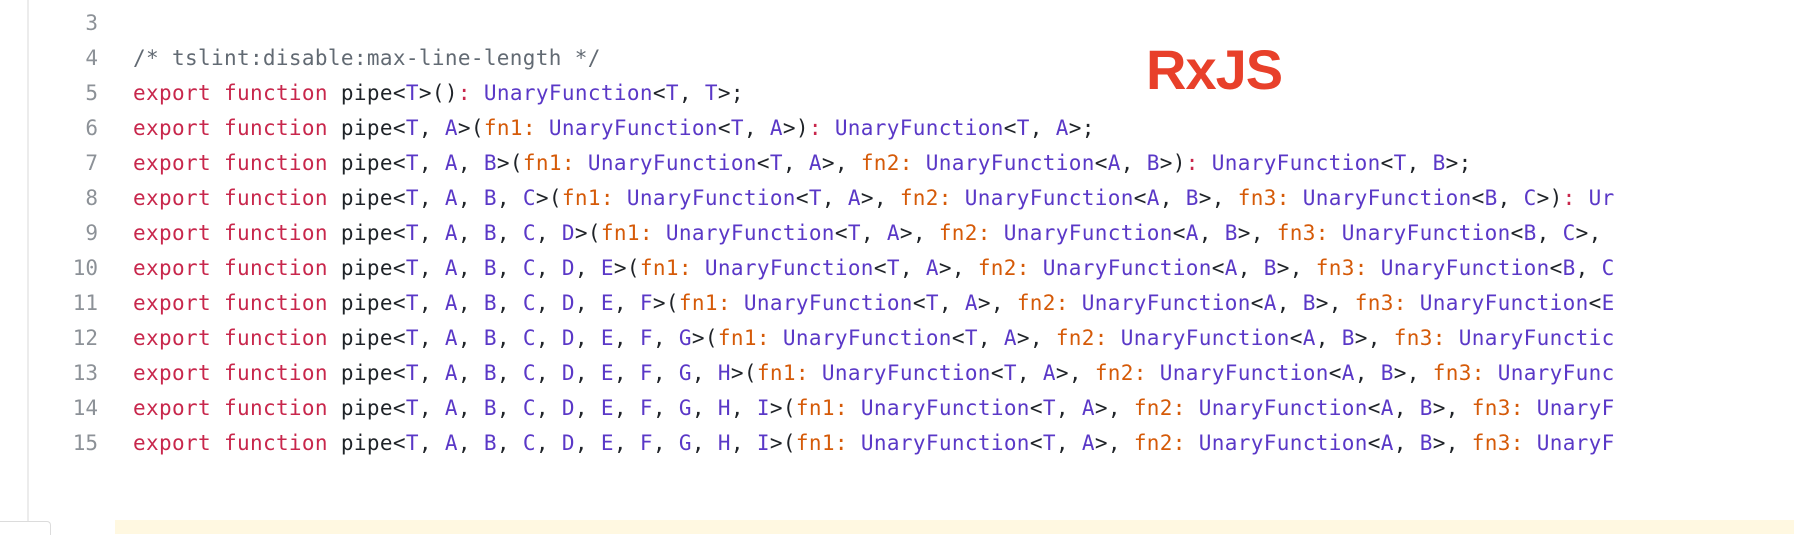  I want to click on line-number: 12, so click(85, 338).